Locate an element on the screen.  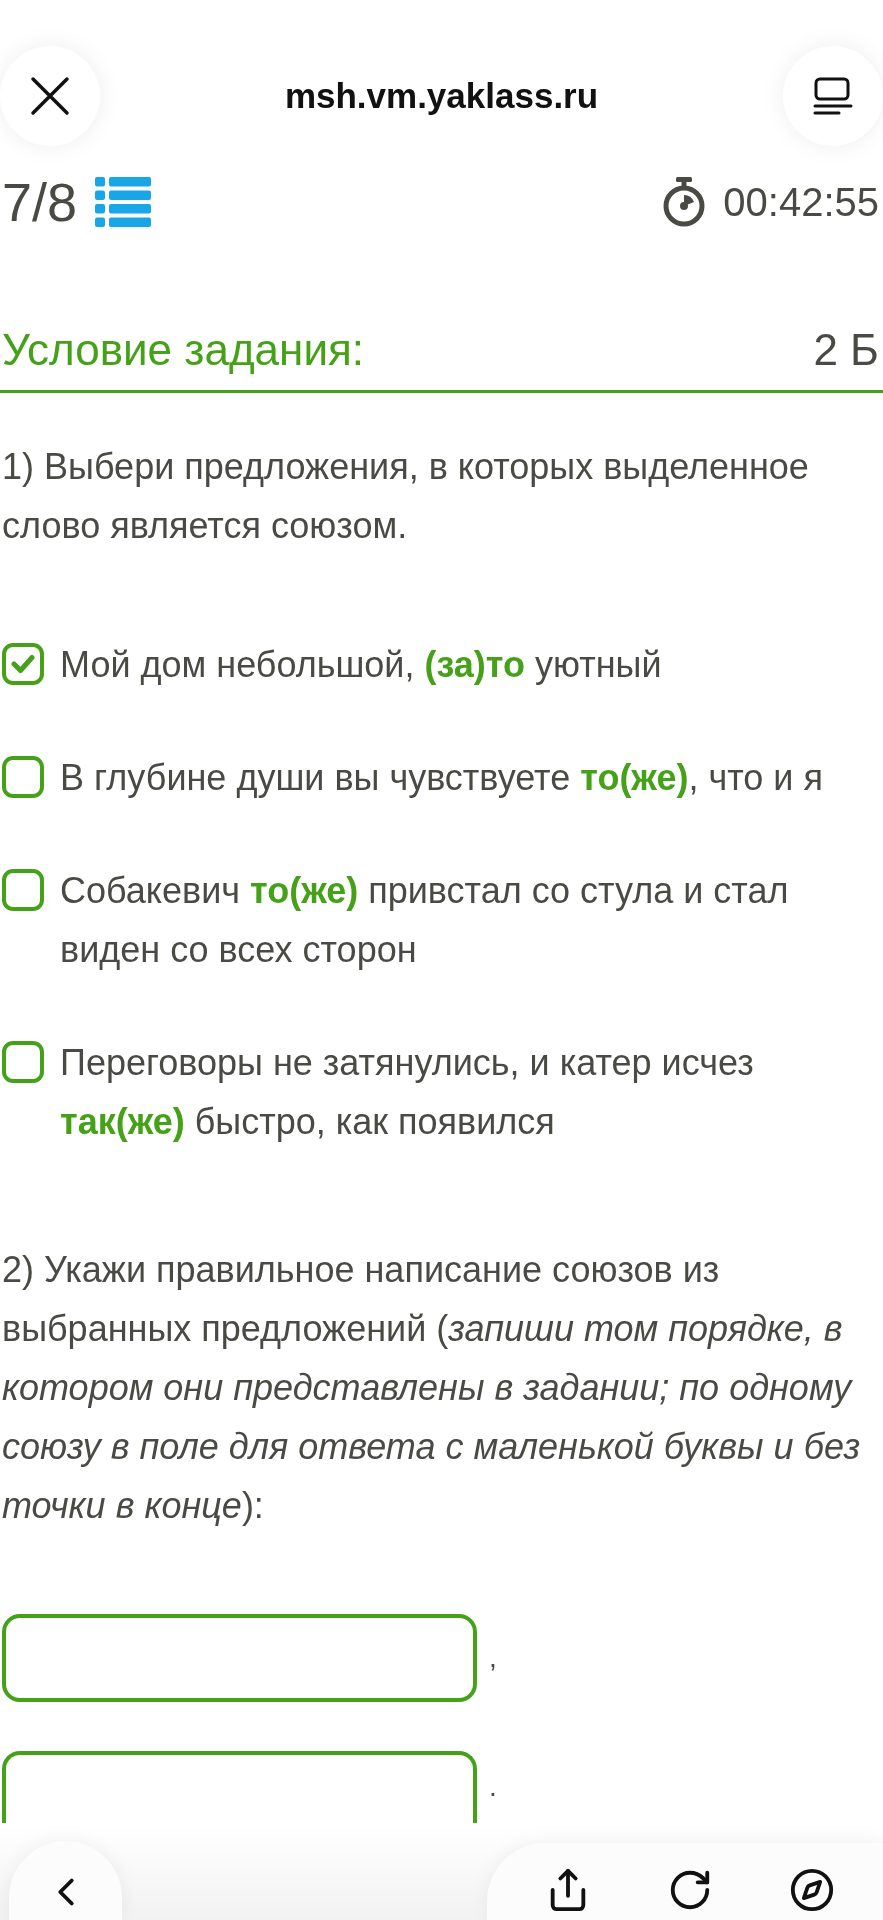
compass-icon is located at coordinates (812, 1890).